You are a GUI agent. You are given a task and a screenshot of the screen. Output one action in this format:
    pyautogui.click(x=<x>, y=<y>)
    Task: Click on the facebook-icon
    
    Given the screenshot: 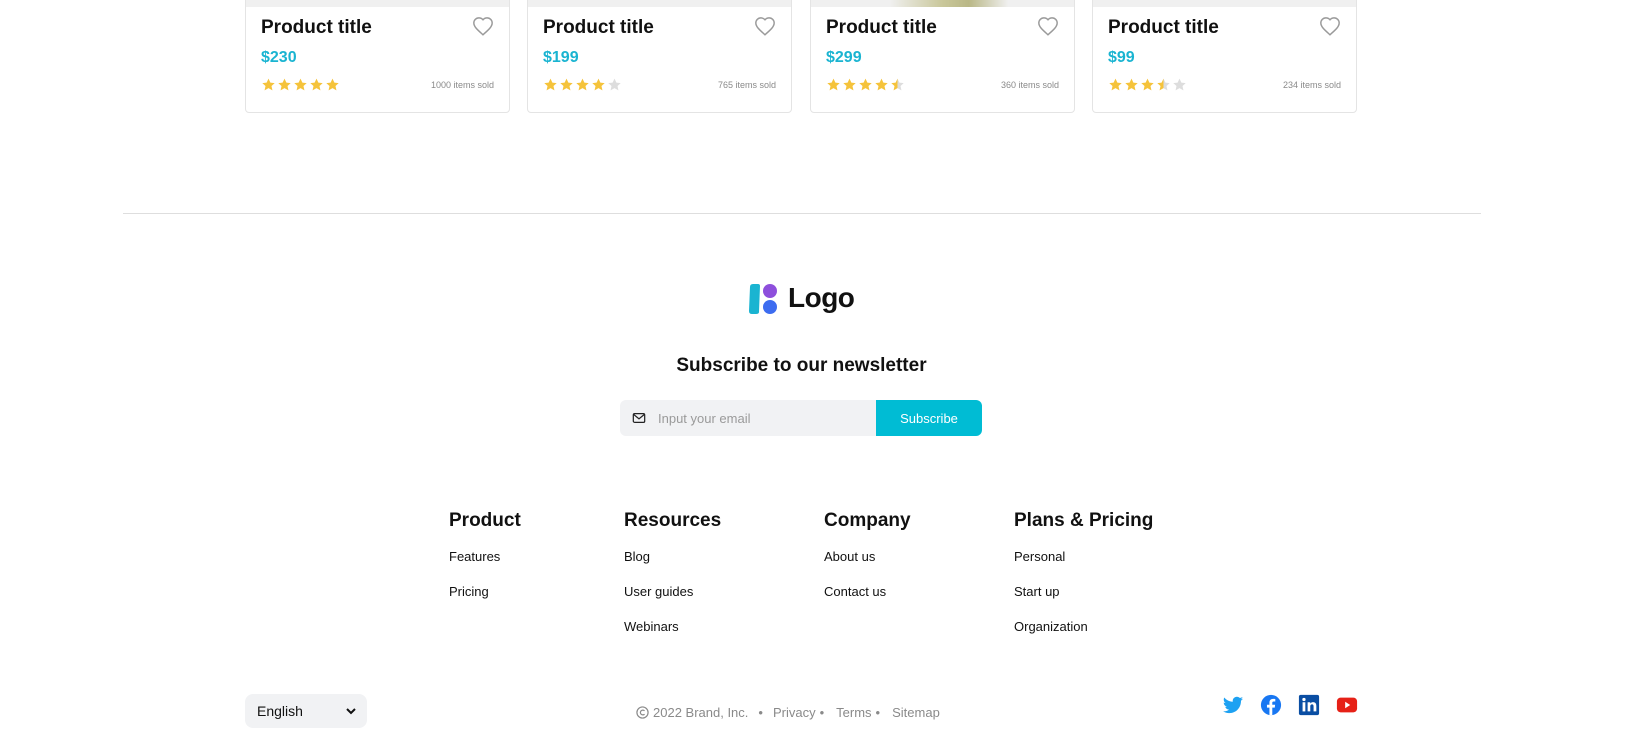 What is the action you would take?
    pyautogui.click(x=1271, y=705)
    